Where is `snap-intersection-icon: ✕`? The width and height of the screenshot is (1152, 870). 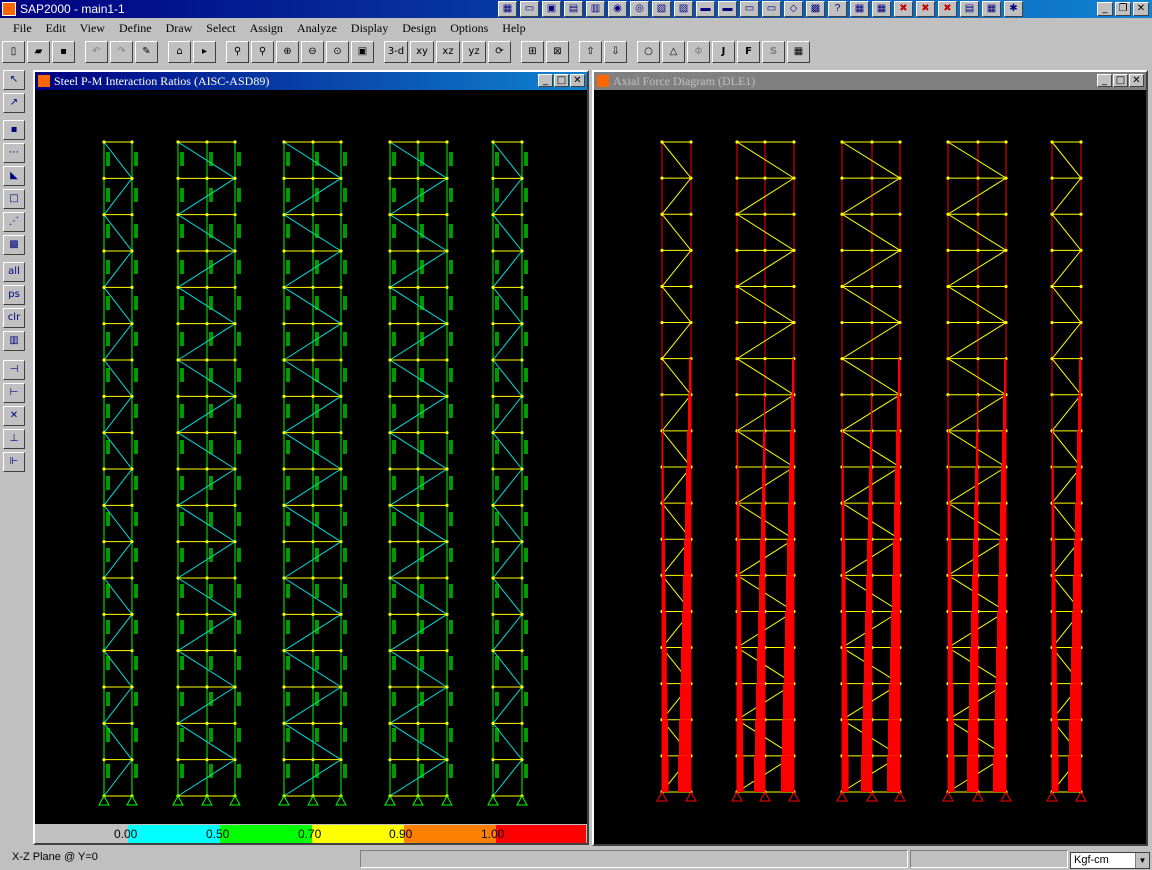 snap-intersection-icon: ✕ is located at coordinates (14, 416).